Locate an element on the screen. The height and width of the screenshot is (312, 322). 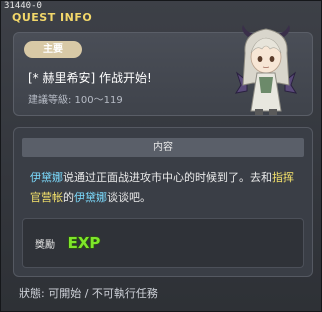
window-title: QUEST INFO is located at coordinates (52, 17).